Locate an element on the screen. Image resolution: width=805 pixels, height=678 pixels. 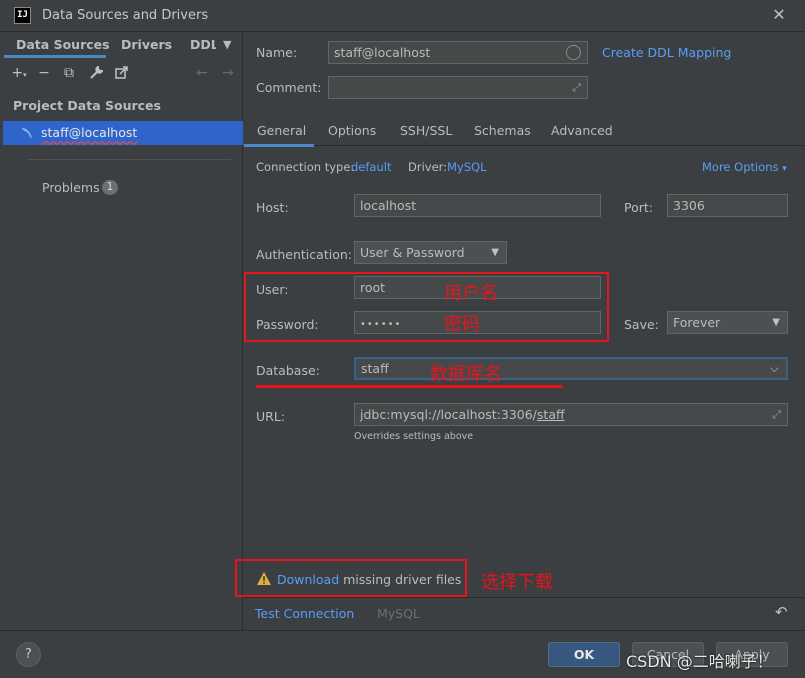
url-prefix: jdbc:mysql://localhost:3306/ is located at coordinates (448, 414).